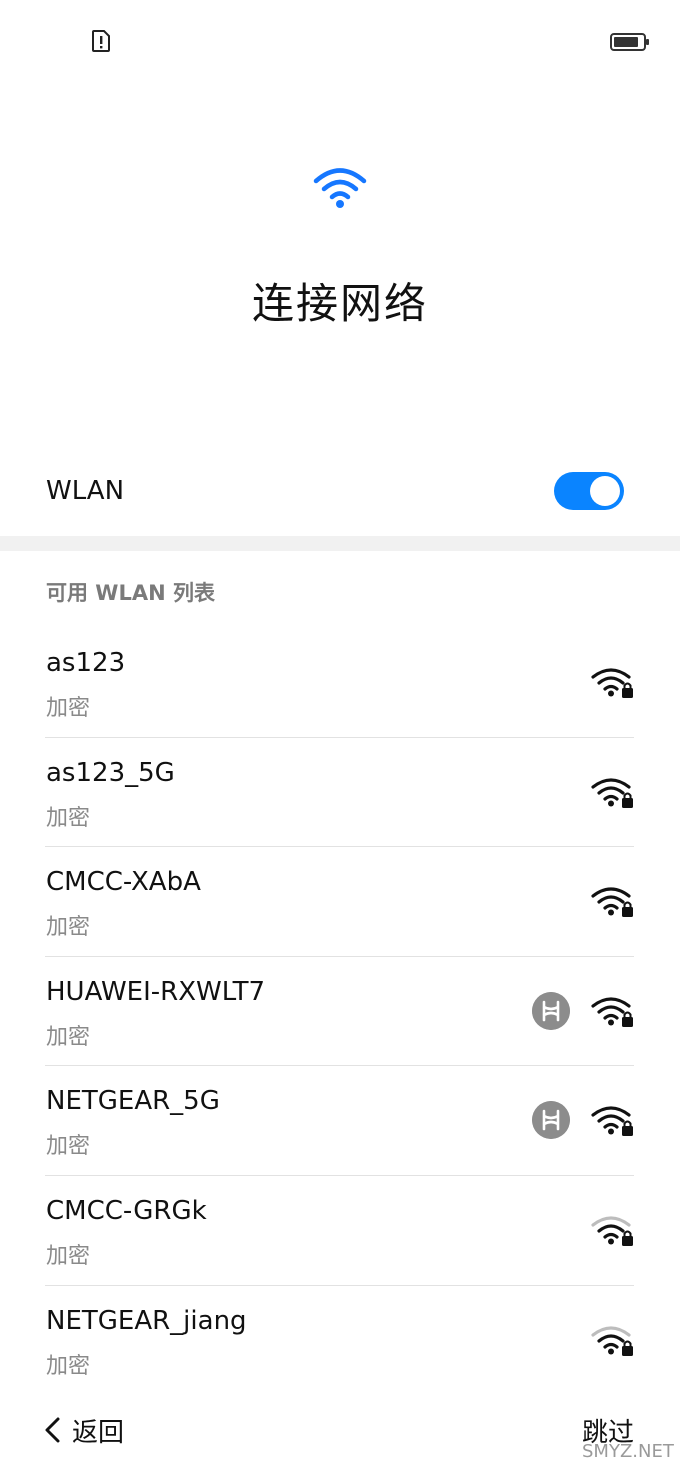 This screenshot has height=1473, width=680. I want to click on toggle-knob, so click(605, 491).